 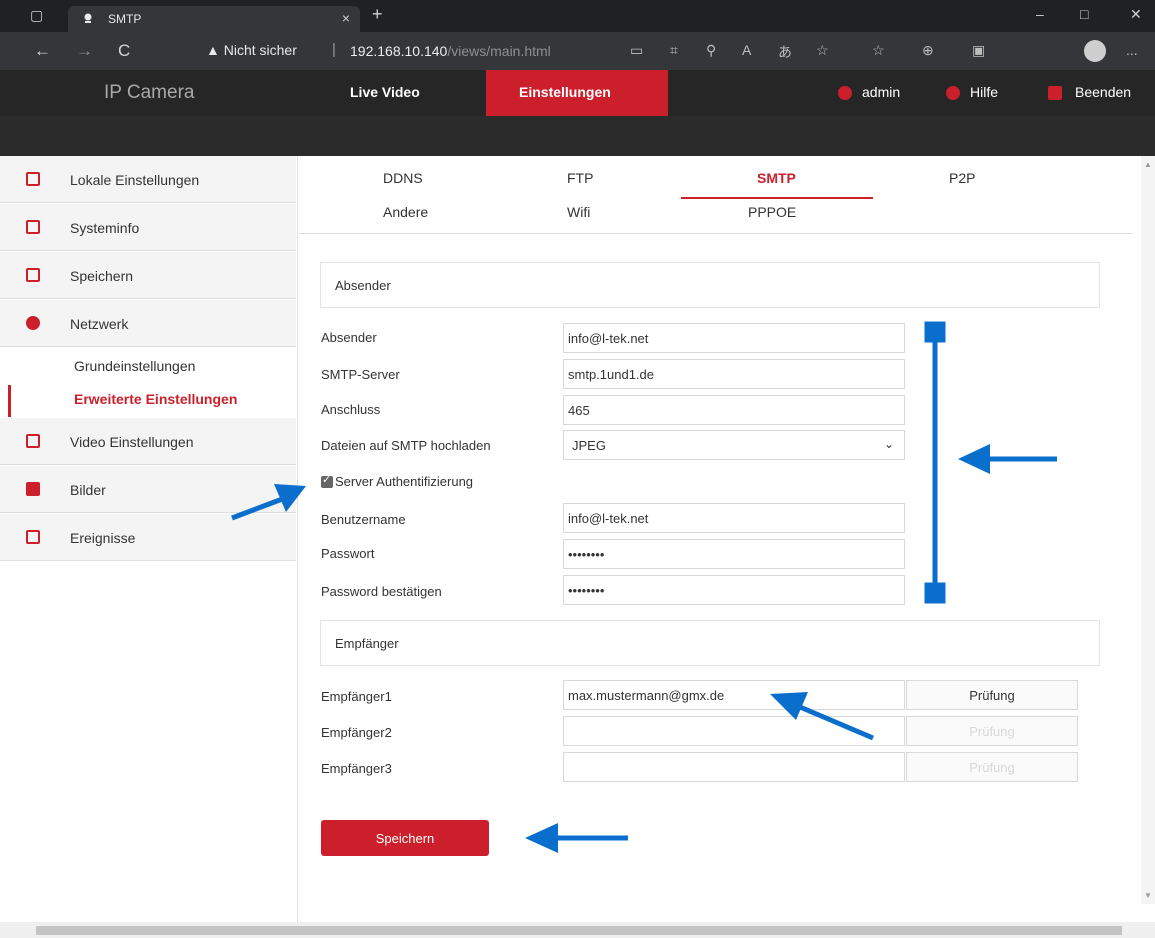 What do you see at coordinates (772, 212) in the screenshot?
I see `tab-pppoe: PPPOE` at bounding box center [772, 212].